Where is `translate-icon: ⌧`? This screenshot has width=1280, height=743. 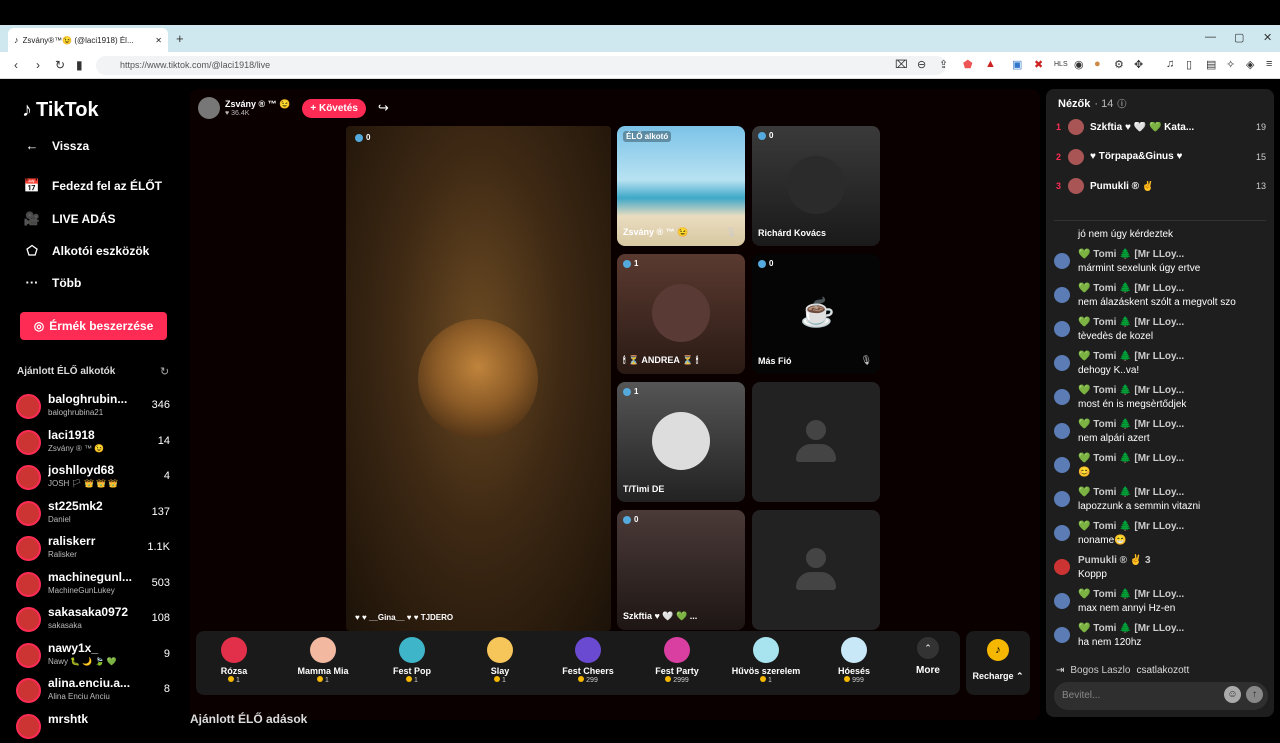 translate-icon: ⌧ is located at coordinates (901, 64).